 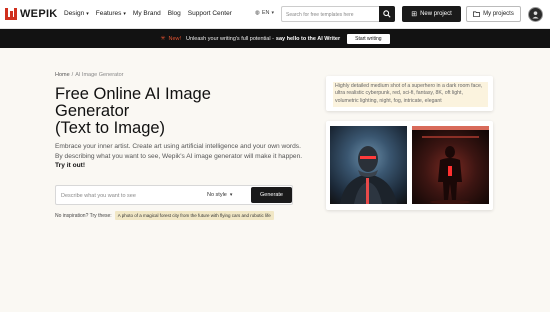 What do you see at coordinates (108, 13) in the screenshot?
I see `nav-label: Features` at bounding box center [108, 13].